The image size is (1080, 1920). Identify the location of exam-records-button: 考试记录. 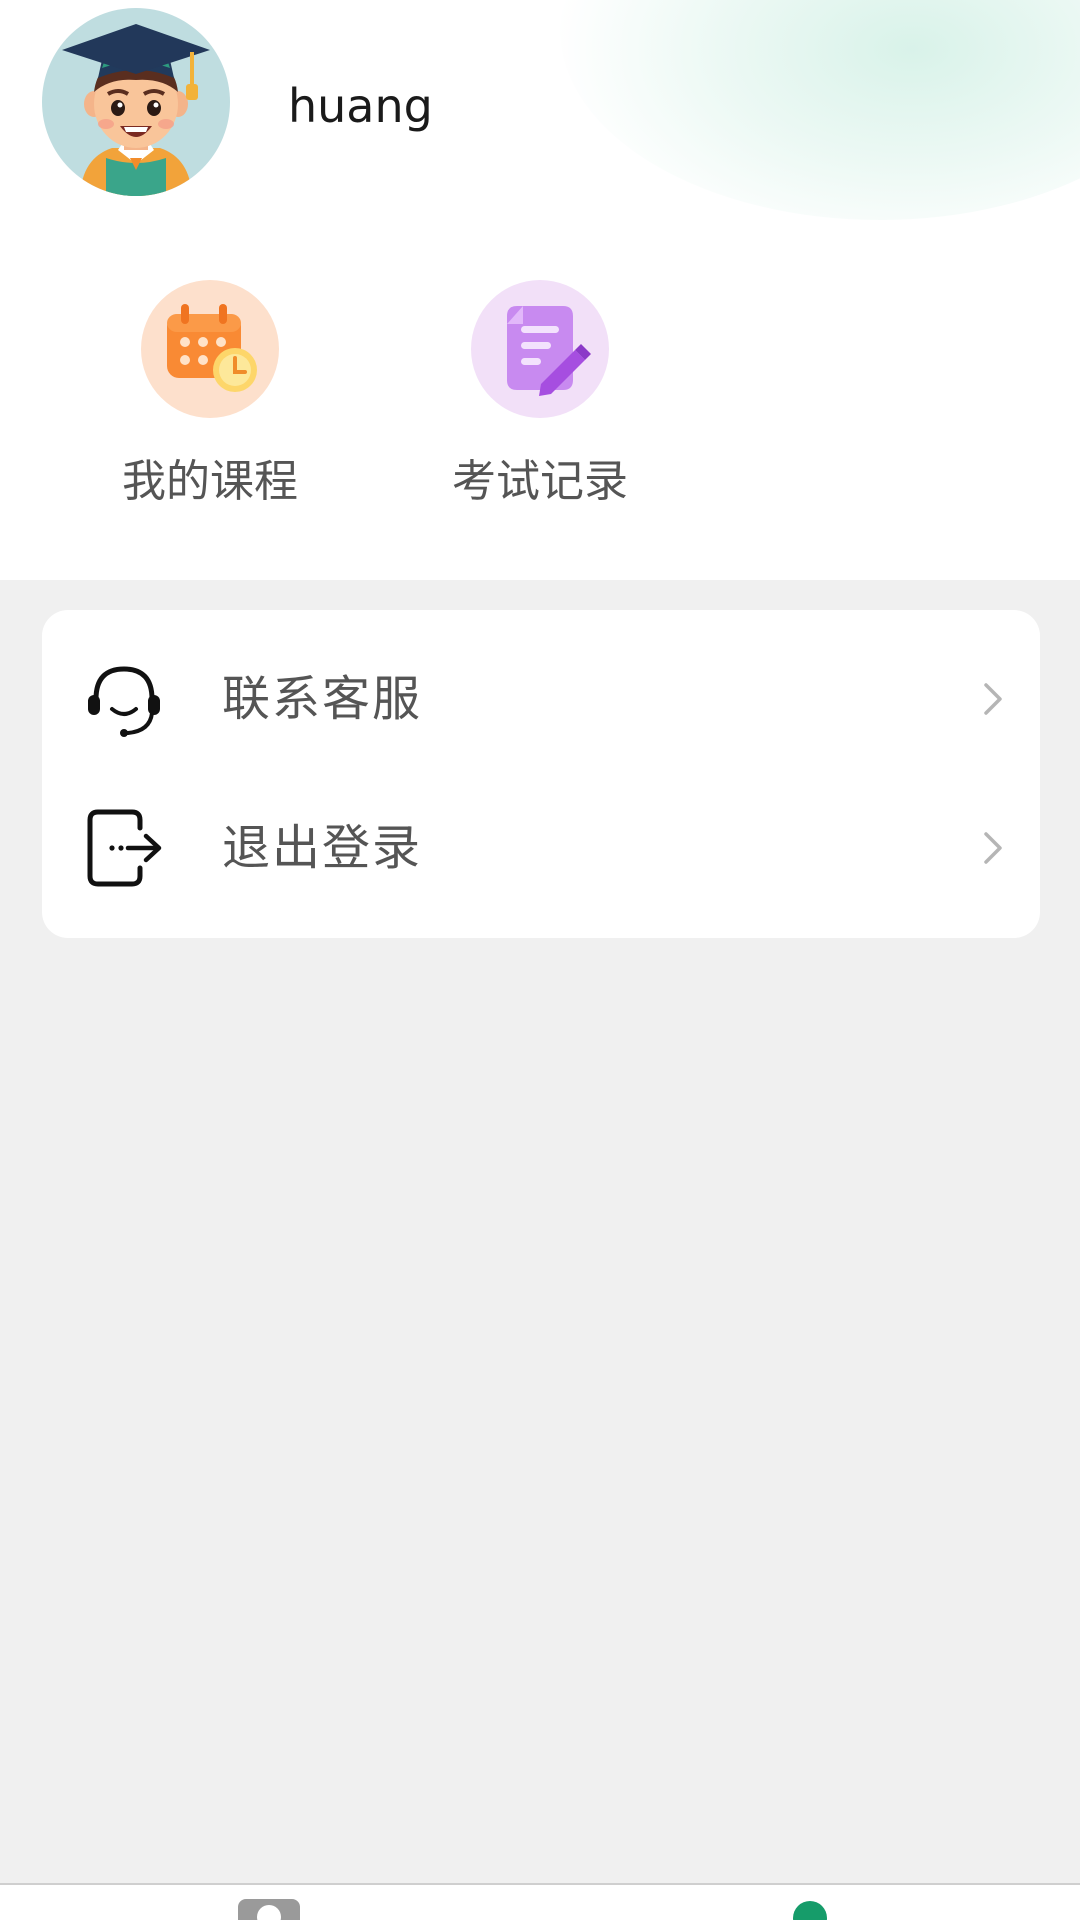
(540, 400).